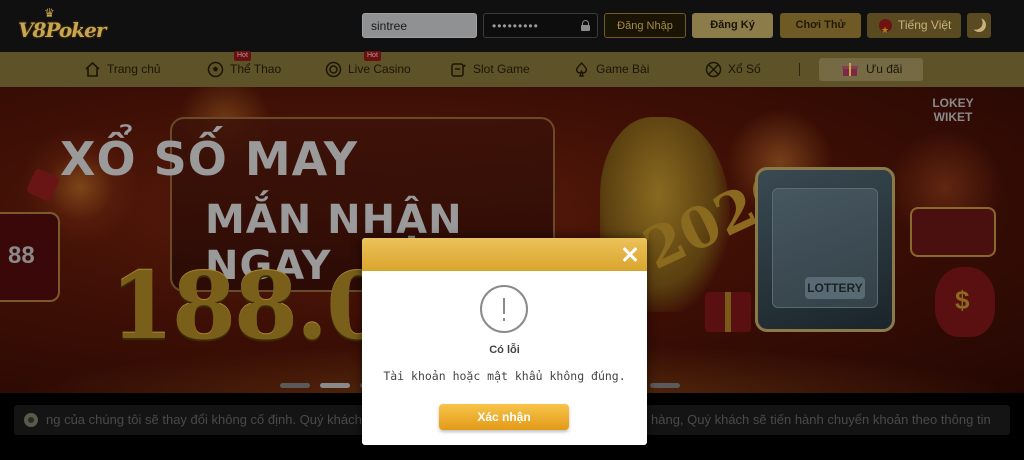  What do you see at coordinates (925, 25) in the screenshot?
I see `language-label: Tiếng Việt` at bounding box center [925, 25].